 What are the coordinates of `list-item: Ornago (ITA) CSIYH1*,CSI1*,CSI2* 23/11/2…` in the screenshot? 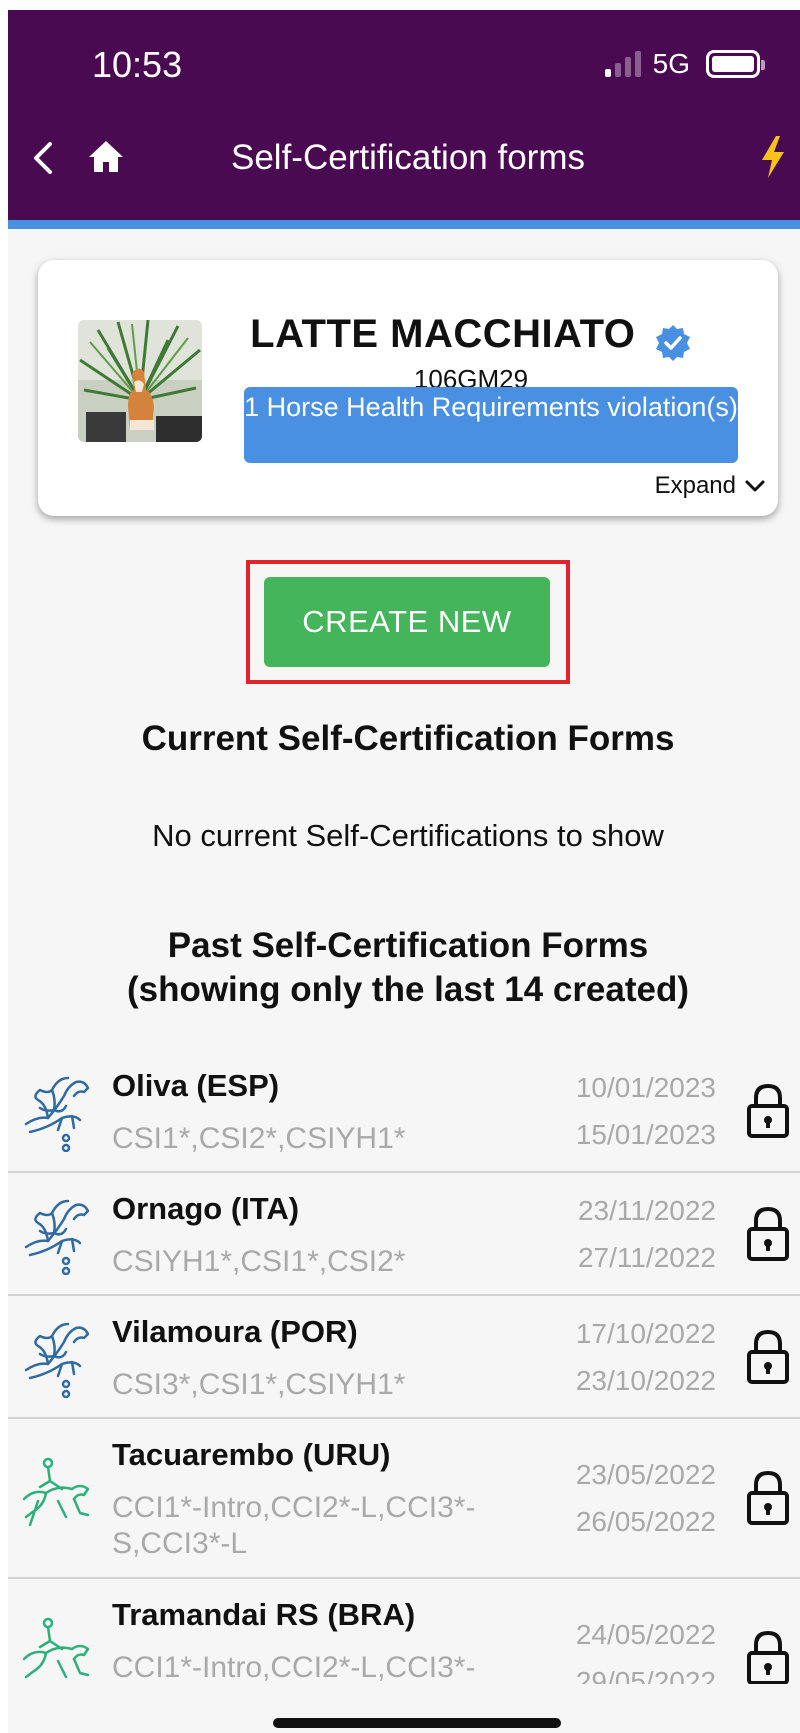 It's located at (404, 1234).